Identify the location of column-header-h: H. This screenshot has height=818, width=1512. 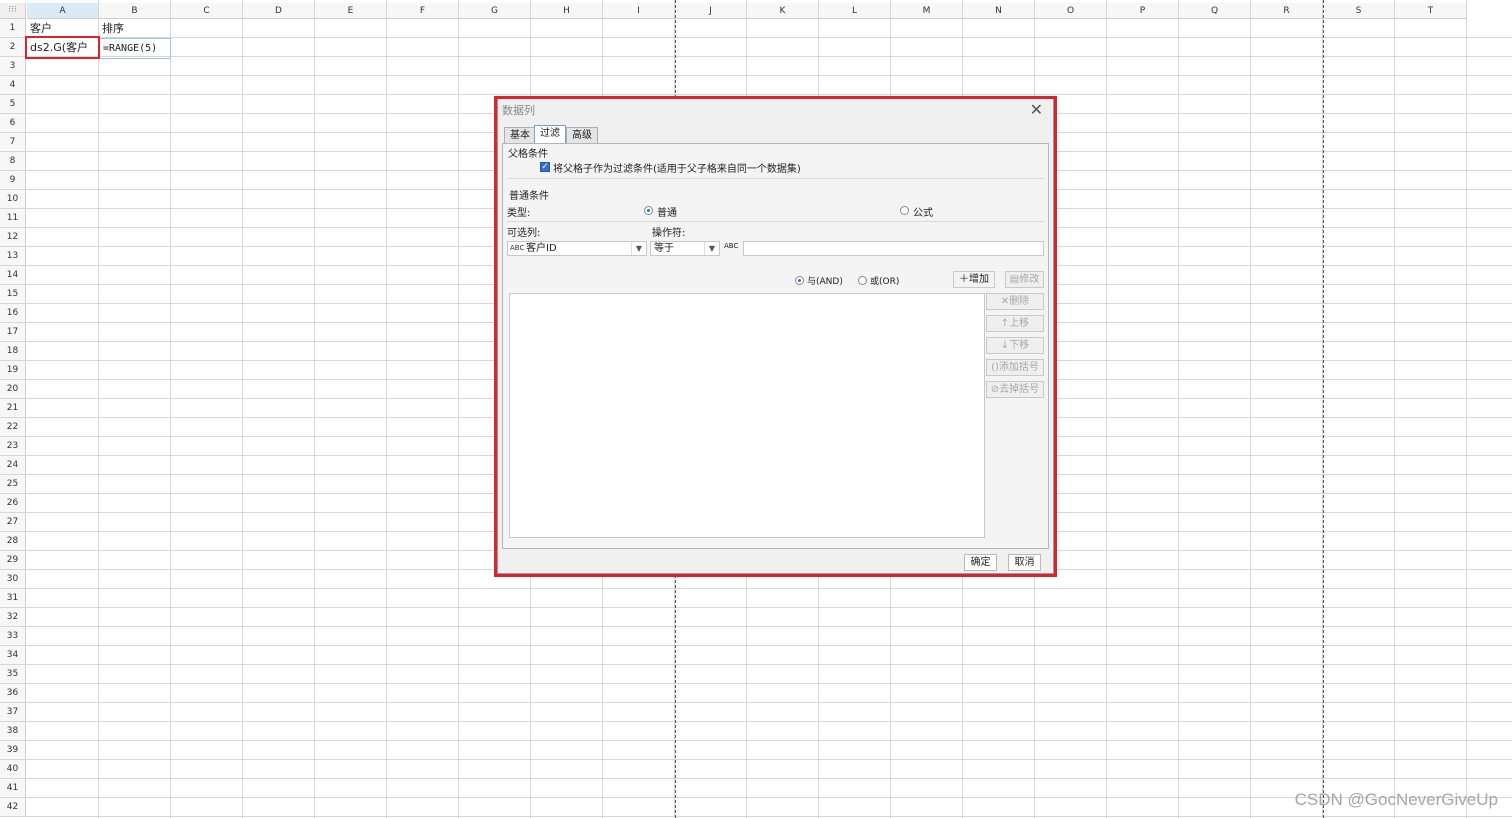
(567, 11).